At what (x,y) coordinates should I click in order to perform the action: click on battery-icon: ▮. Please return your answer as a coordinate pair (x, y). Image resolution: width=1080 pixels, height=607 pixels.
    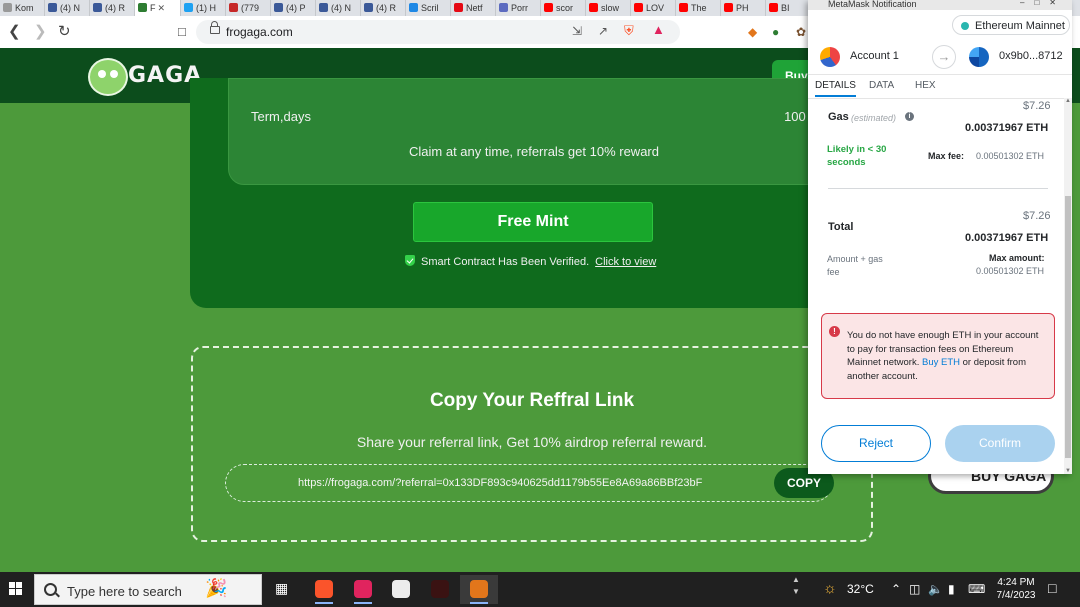
    Looking at the image, I should click on (951, 589).